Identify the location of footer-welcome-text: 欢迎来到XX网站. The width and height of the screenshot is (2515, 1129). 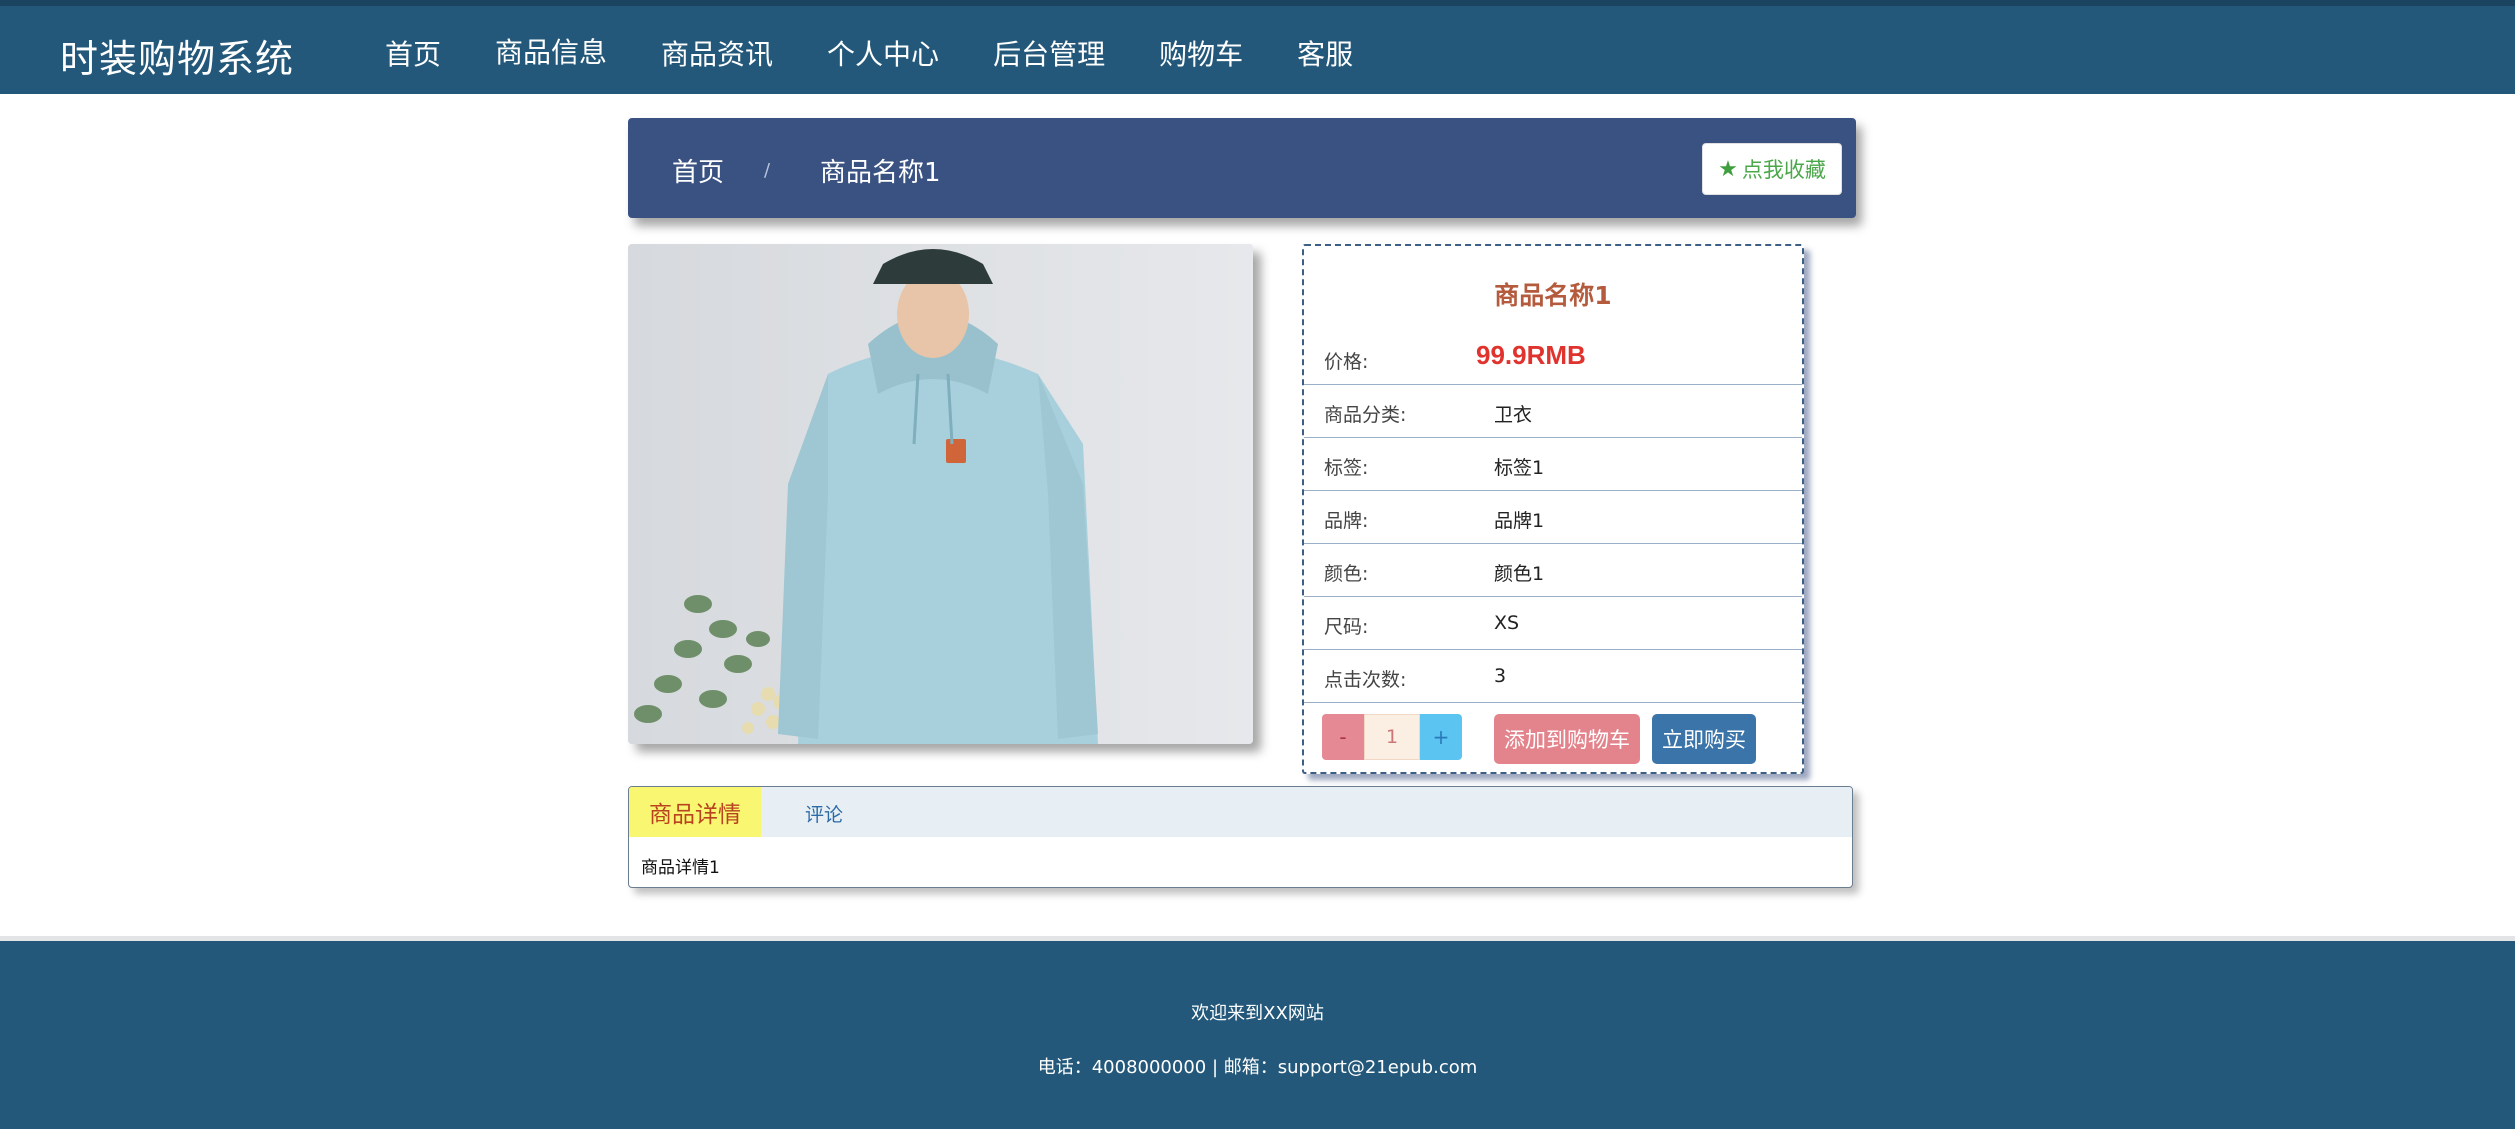
(1257, 1013).